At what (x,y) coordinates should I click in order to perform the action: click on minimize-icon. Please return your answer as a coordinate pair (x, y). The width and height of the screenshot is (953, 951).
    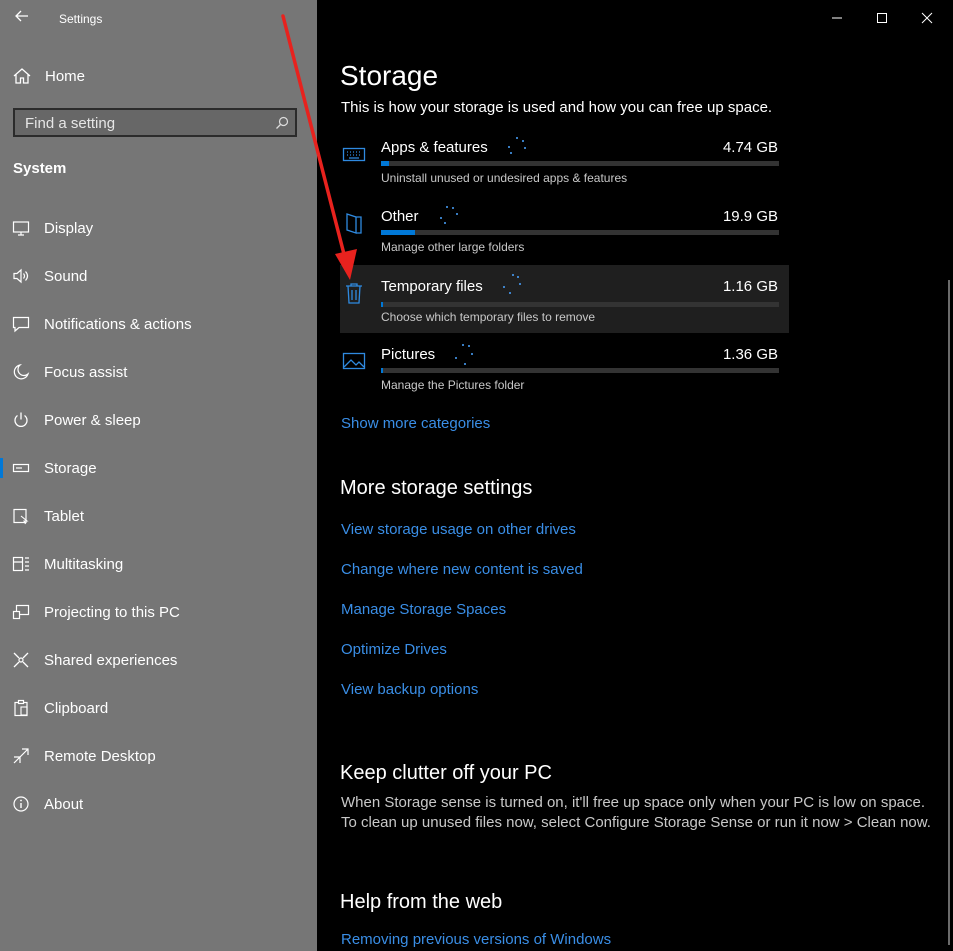
    Looking at the image, I should click on (837, 18).